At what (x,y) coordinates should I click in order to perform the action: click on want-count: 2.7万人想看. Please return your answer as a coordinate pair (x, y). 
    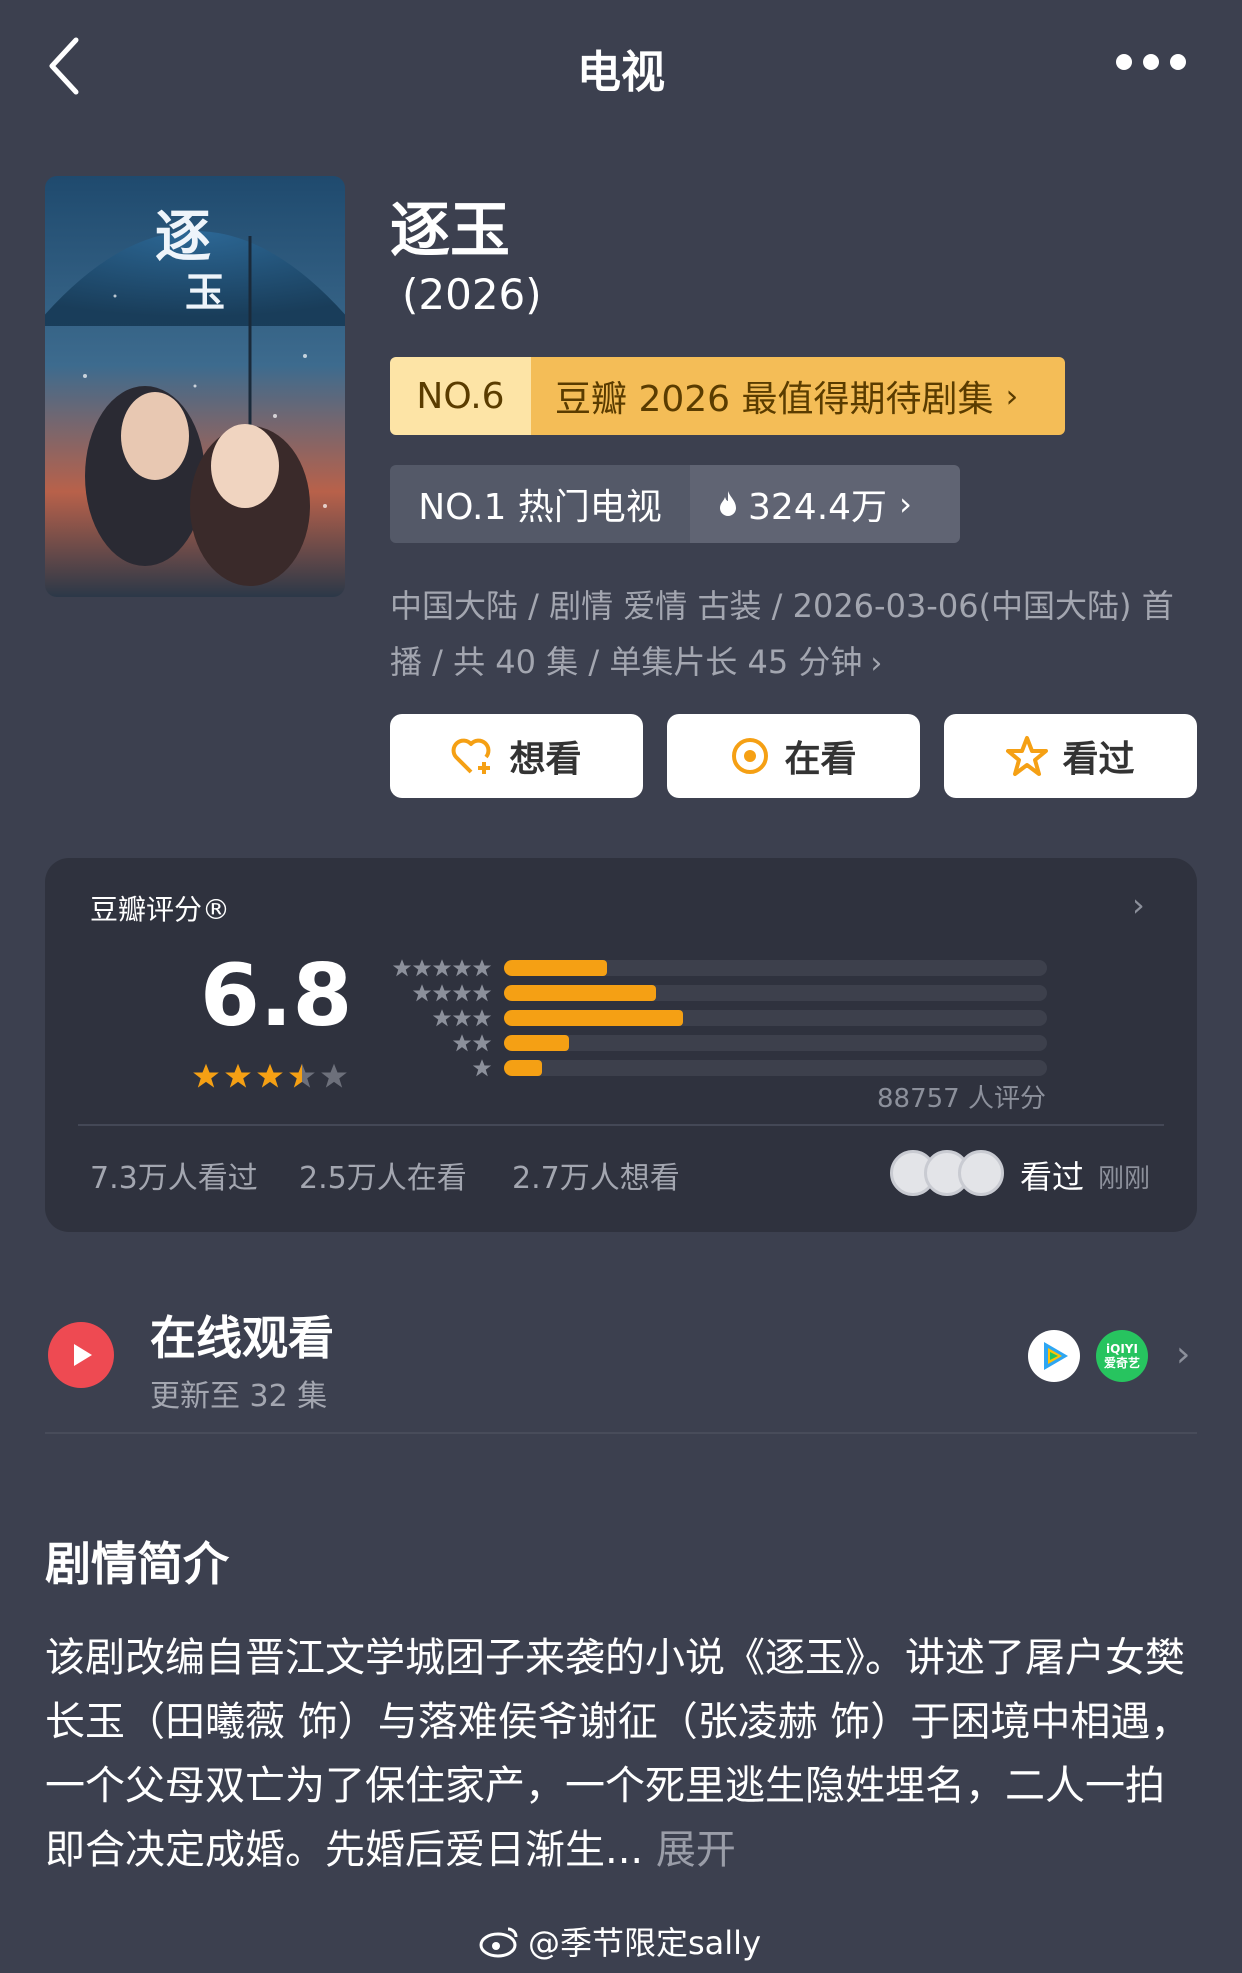
    Looking at the image, I should click on (596, 1175).